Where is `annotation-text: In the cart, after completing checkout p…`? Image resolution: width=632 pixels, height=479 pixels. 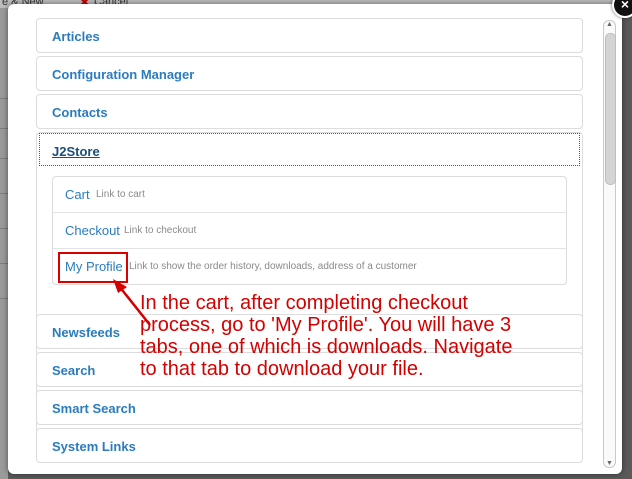
annotation-text: In the cart, after completing checkout p… is located at coordinates (370, 336).